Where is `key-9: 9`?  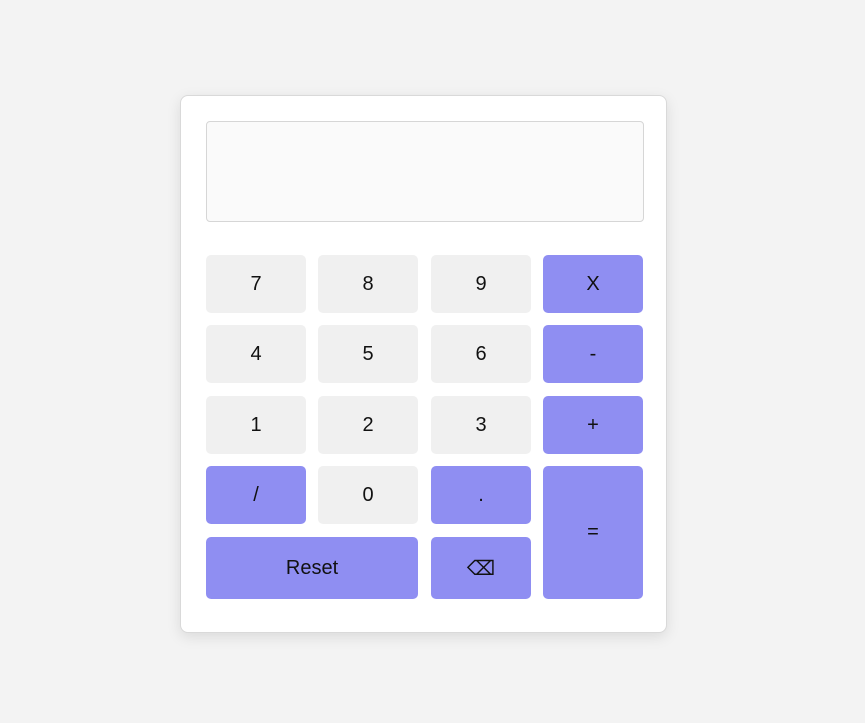 key-9: 9 is located at coordinates (481, 284).